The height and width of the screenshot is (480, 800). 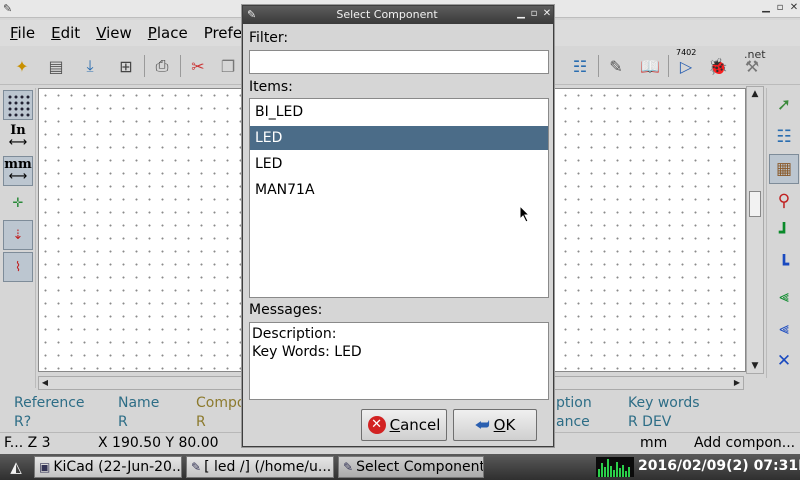 What do you see at coordinates (23, 422) in the screenshot?
I see `info-reference-value: R?` at bounding box center [23, 422].